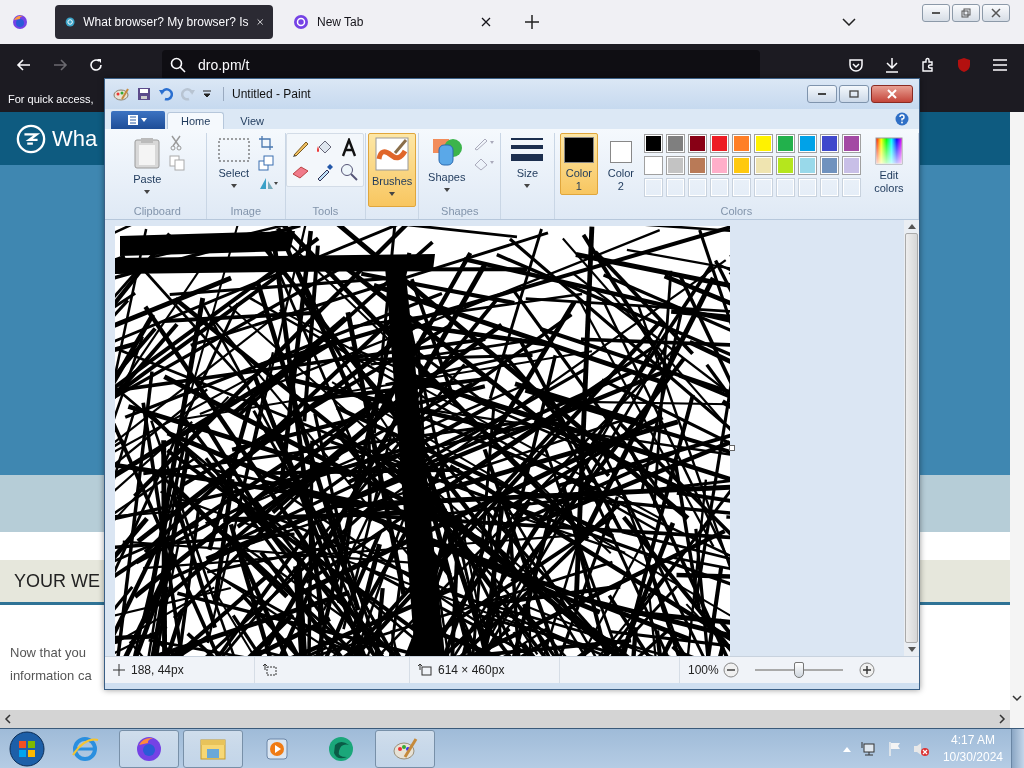 The image size is (1024, 768). I want to click on scroll-right-icon, so click(1002, 719).